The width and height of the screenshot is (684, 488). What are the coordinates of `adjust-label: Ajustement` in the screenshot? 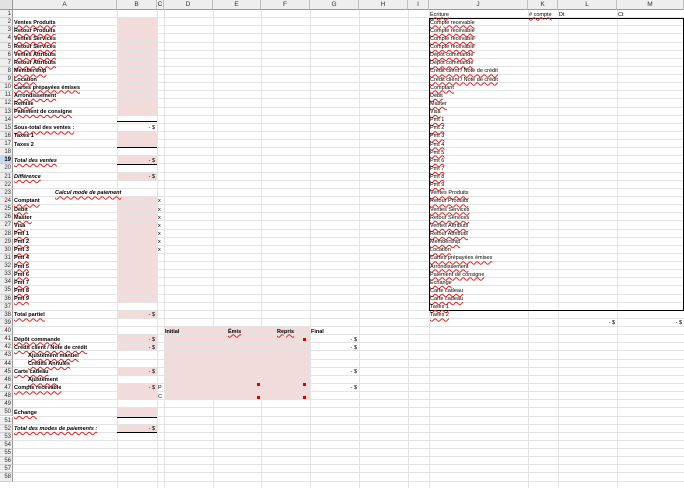 It's located at (43, 380).